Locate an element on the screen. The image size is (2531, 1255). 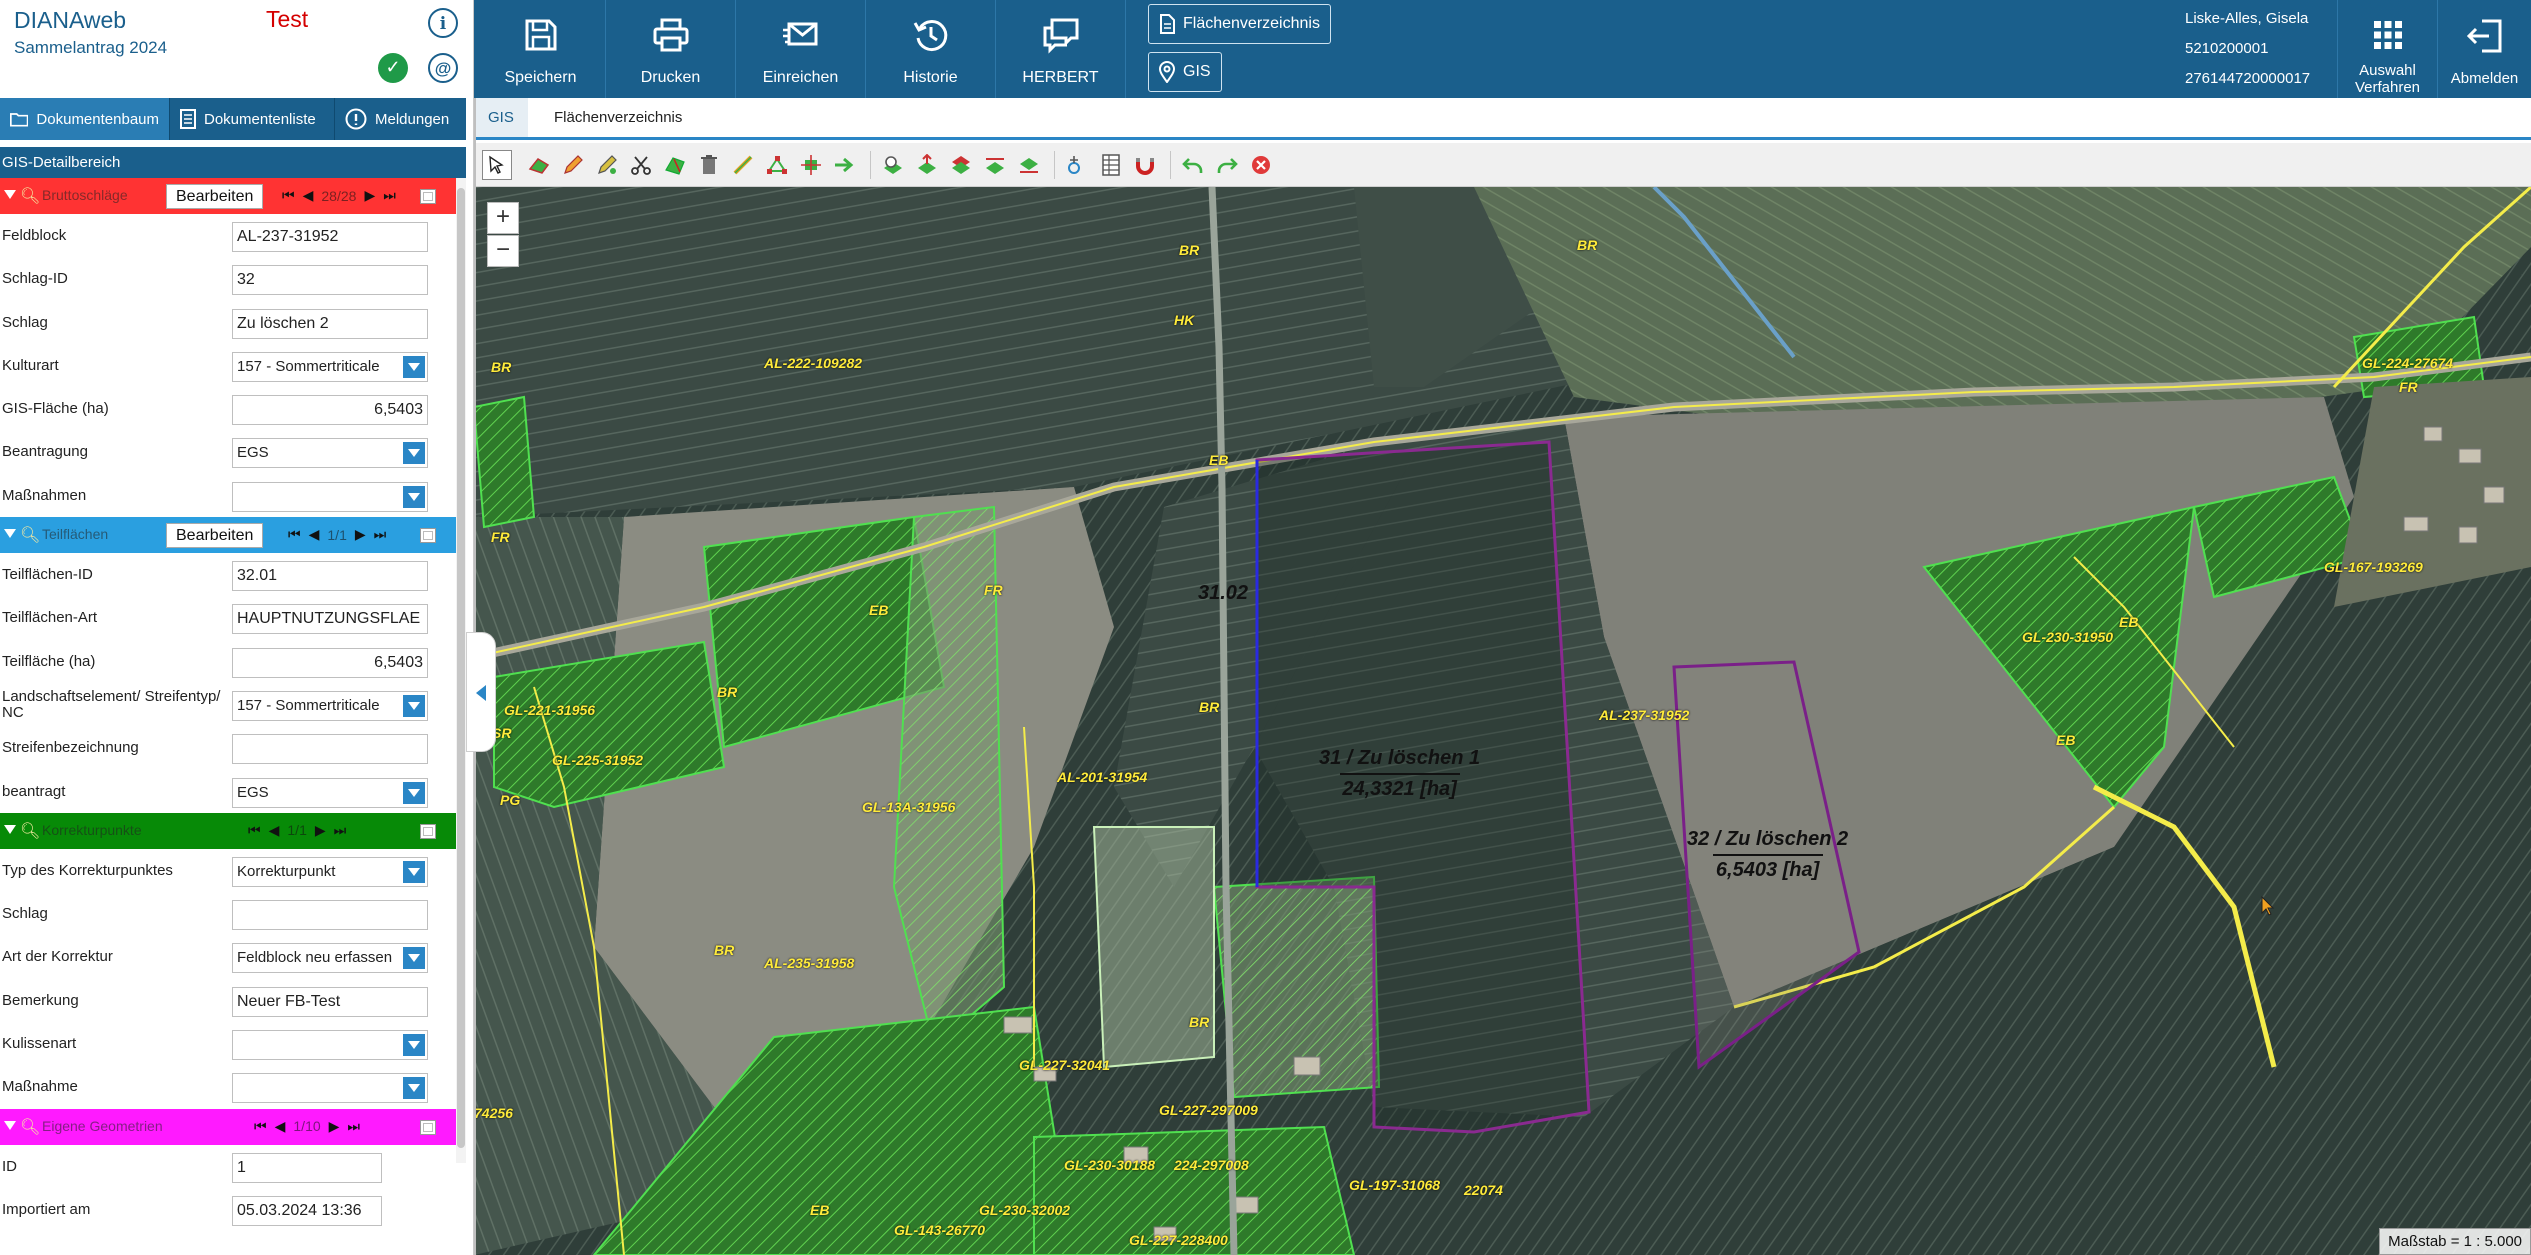
at-sign-icon: @ is located at coordinates (443, 68).